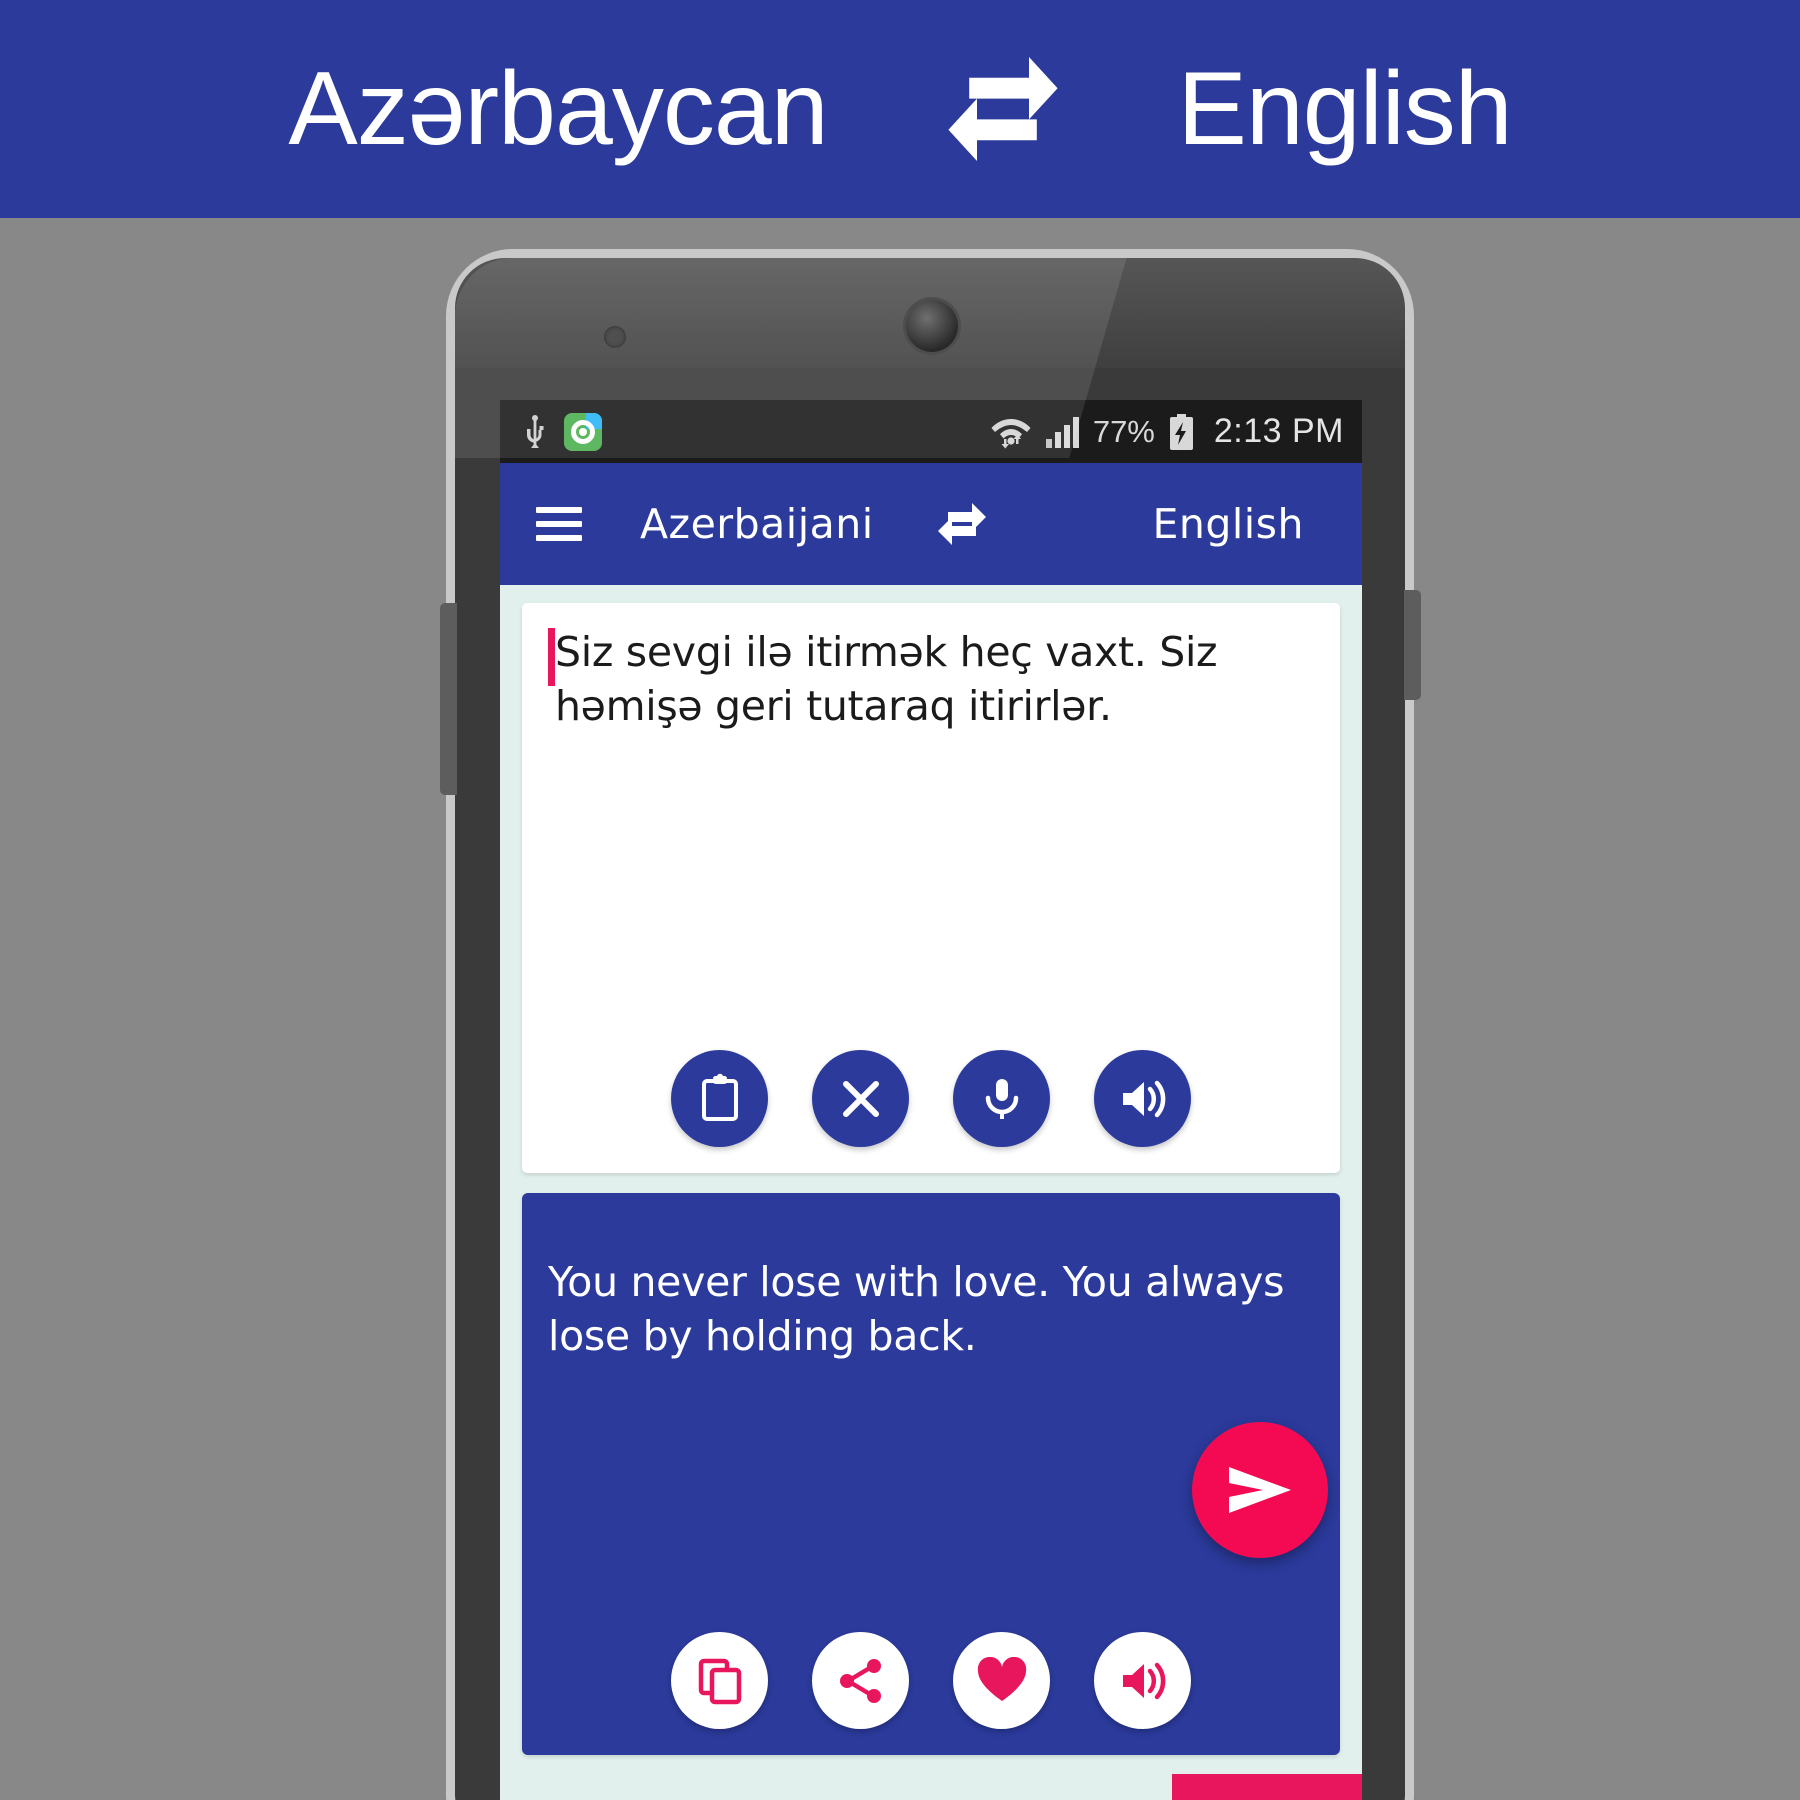 The height and width of the screenshot is (1800, 1800). I want to click on send-arrow-icon, so click(1260, 1490).